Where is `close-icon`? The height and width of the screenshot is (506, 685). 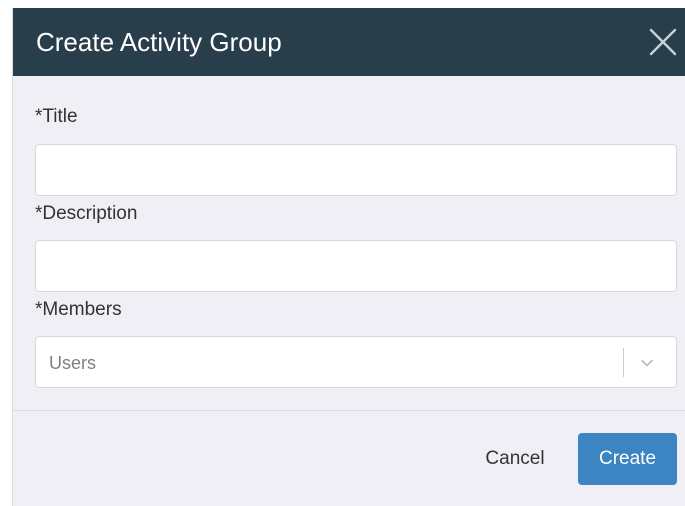 close-icon is located at coordinates (663, 42).